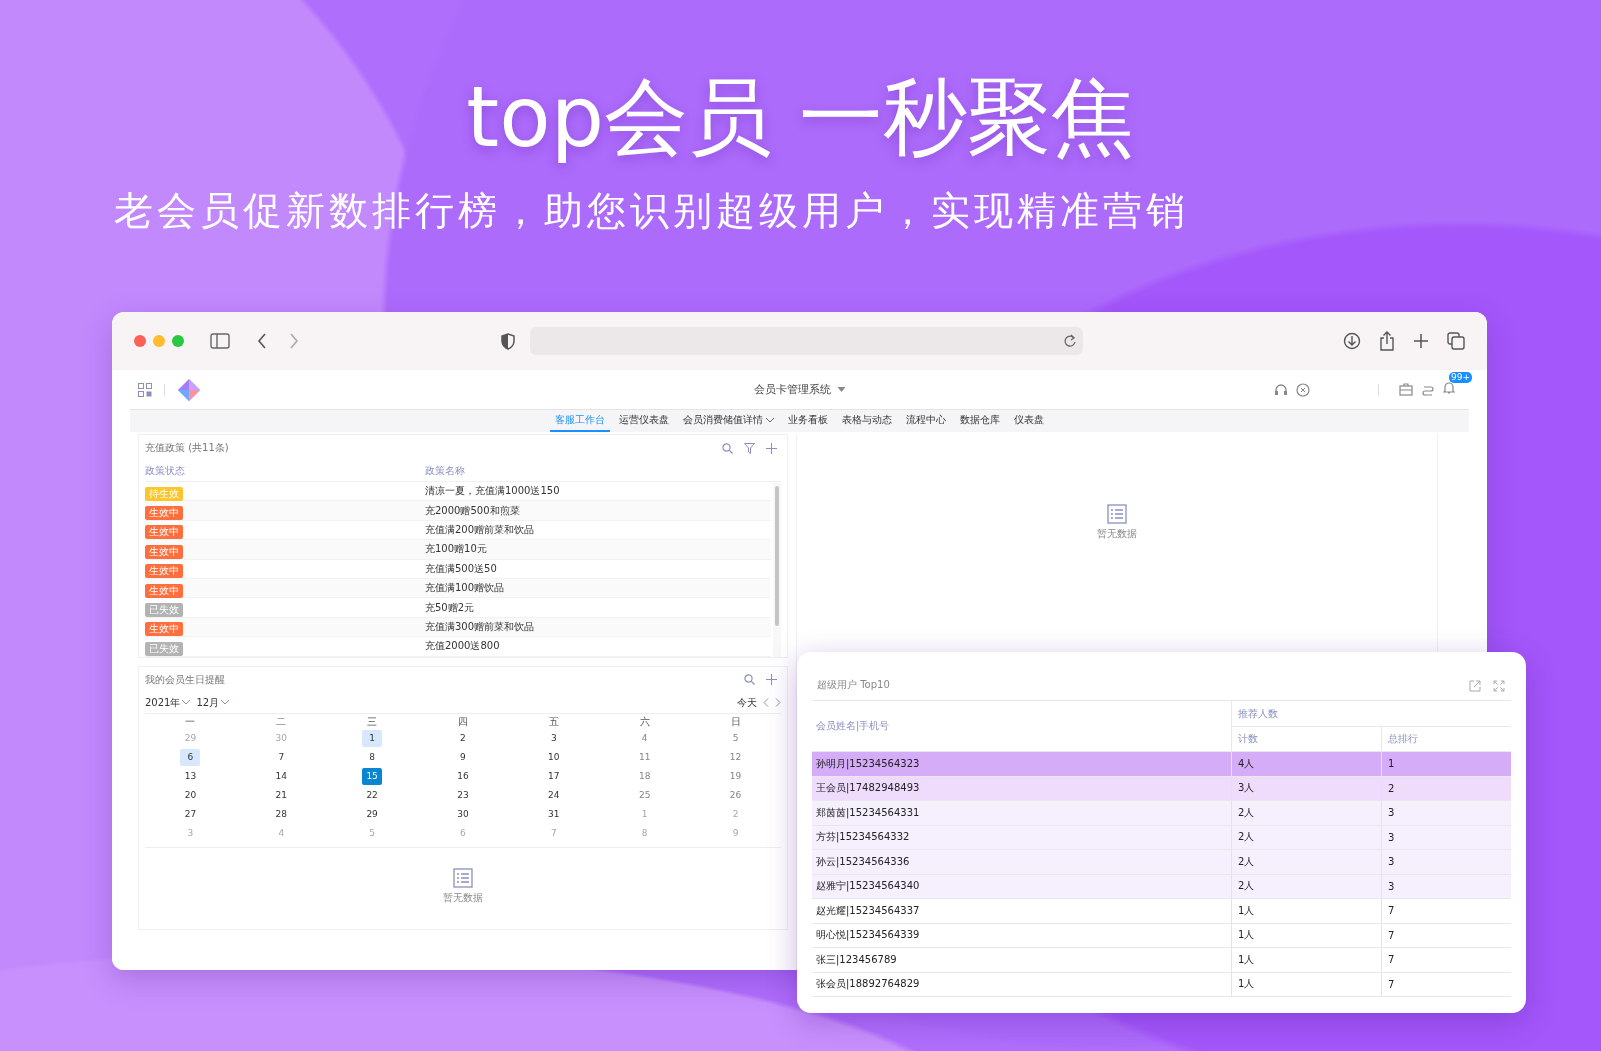  Describe the element at coordinates (190, 776) in the screenshot. I see `calendar-day: 13` at that location.